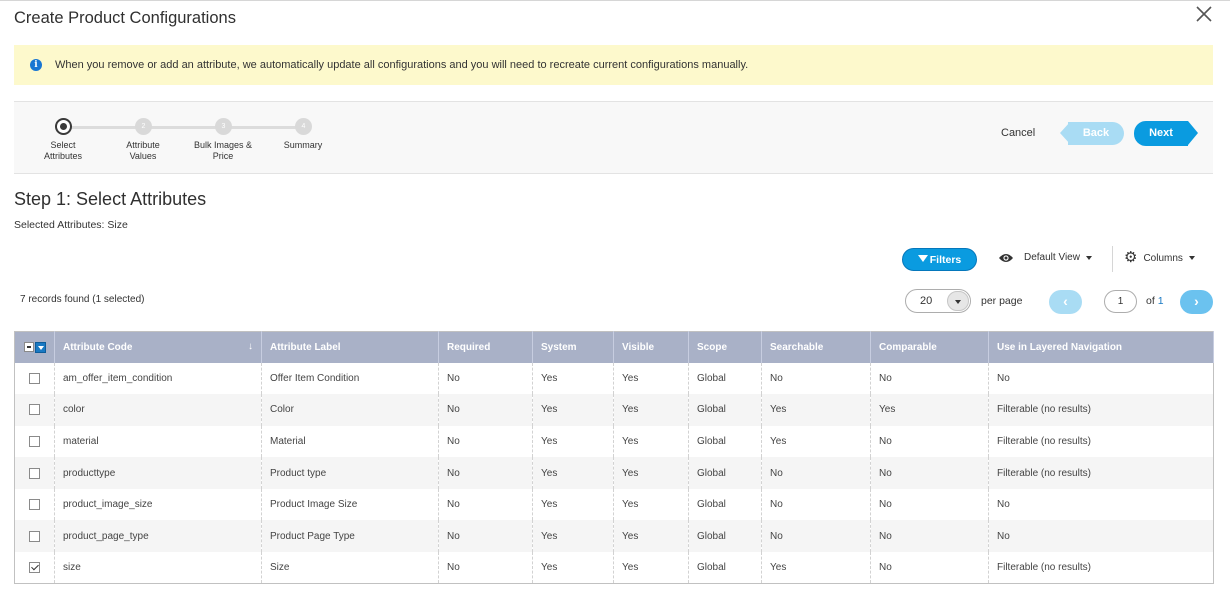 This screenshot has width=1230, height=613. I want to click on modal-title: Create Product Configurations, so click(125, 18).